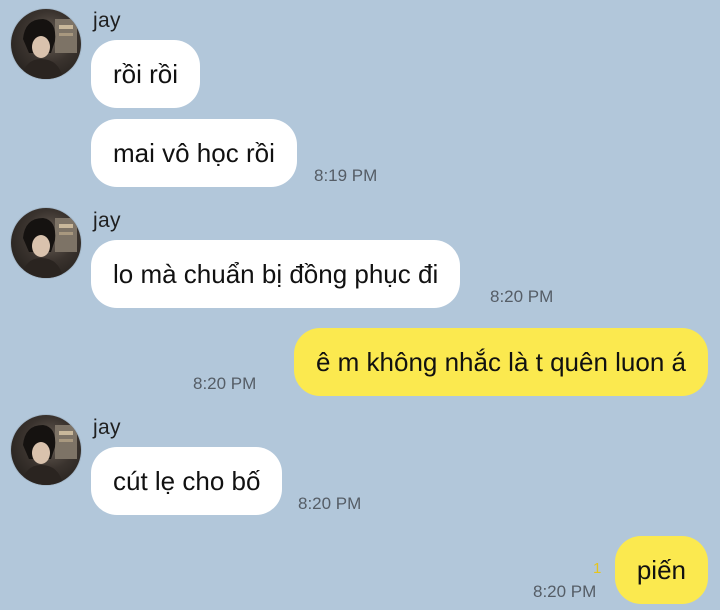  I want to click on message-bubble: lo mà chuẩn bị đồng phục đi, so click(276, 274).